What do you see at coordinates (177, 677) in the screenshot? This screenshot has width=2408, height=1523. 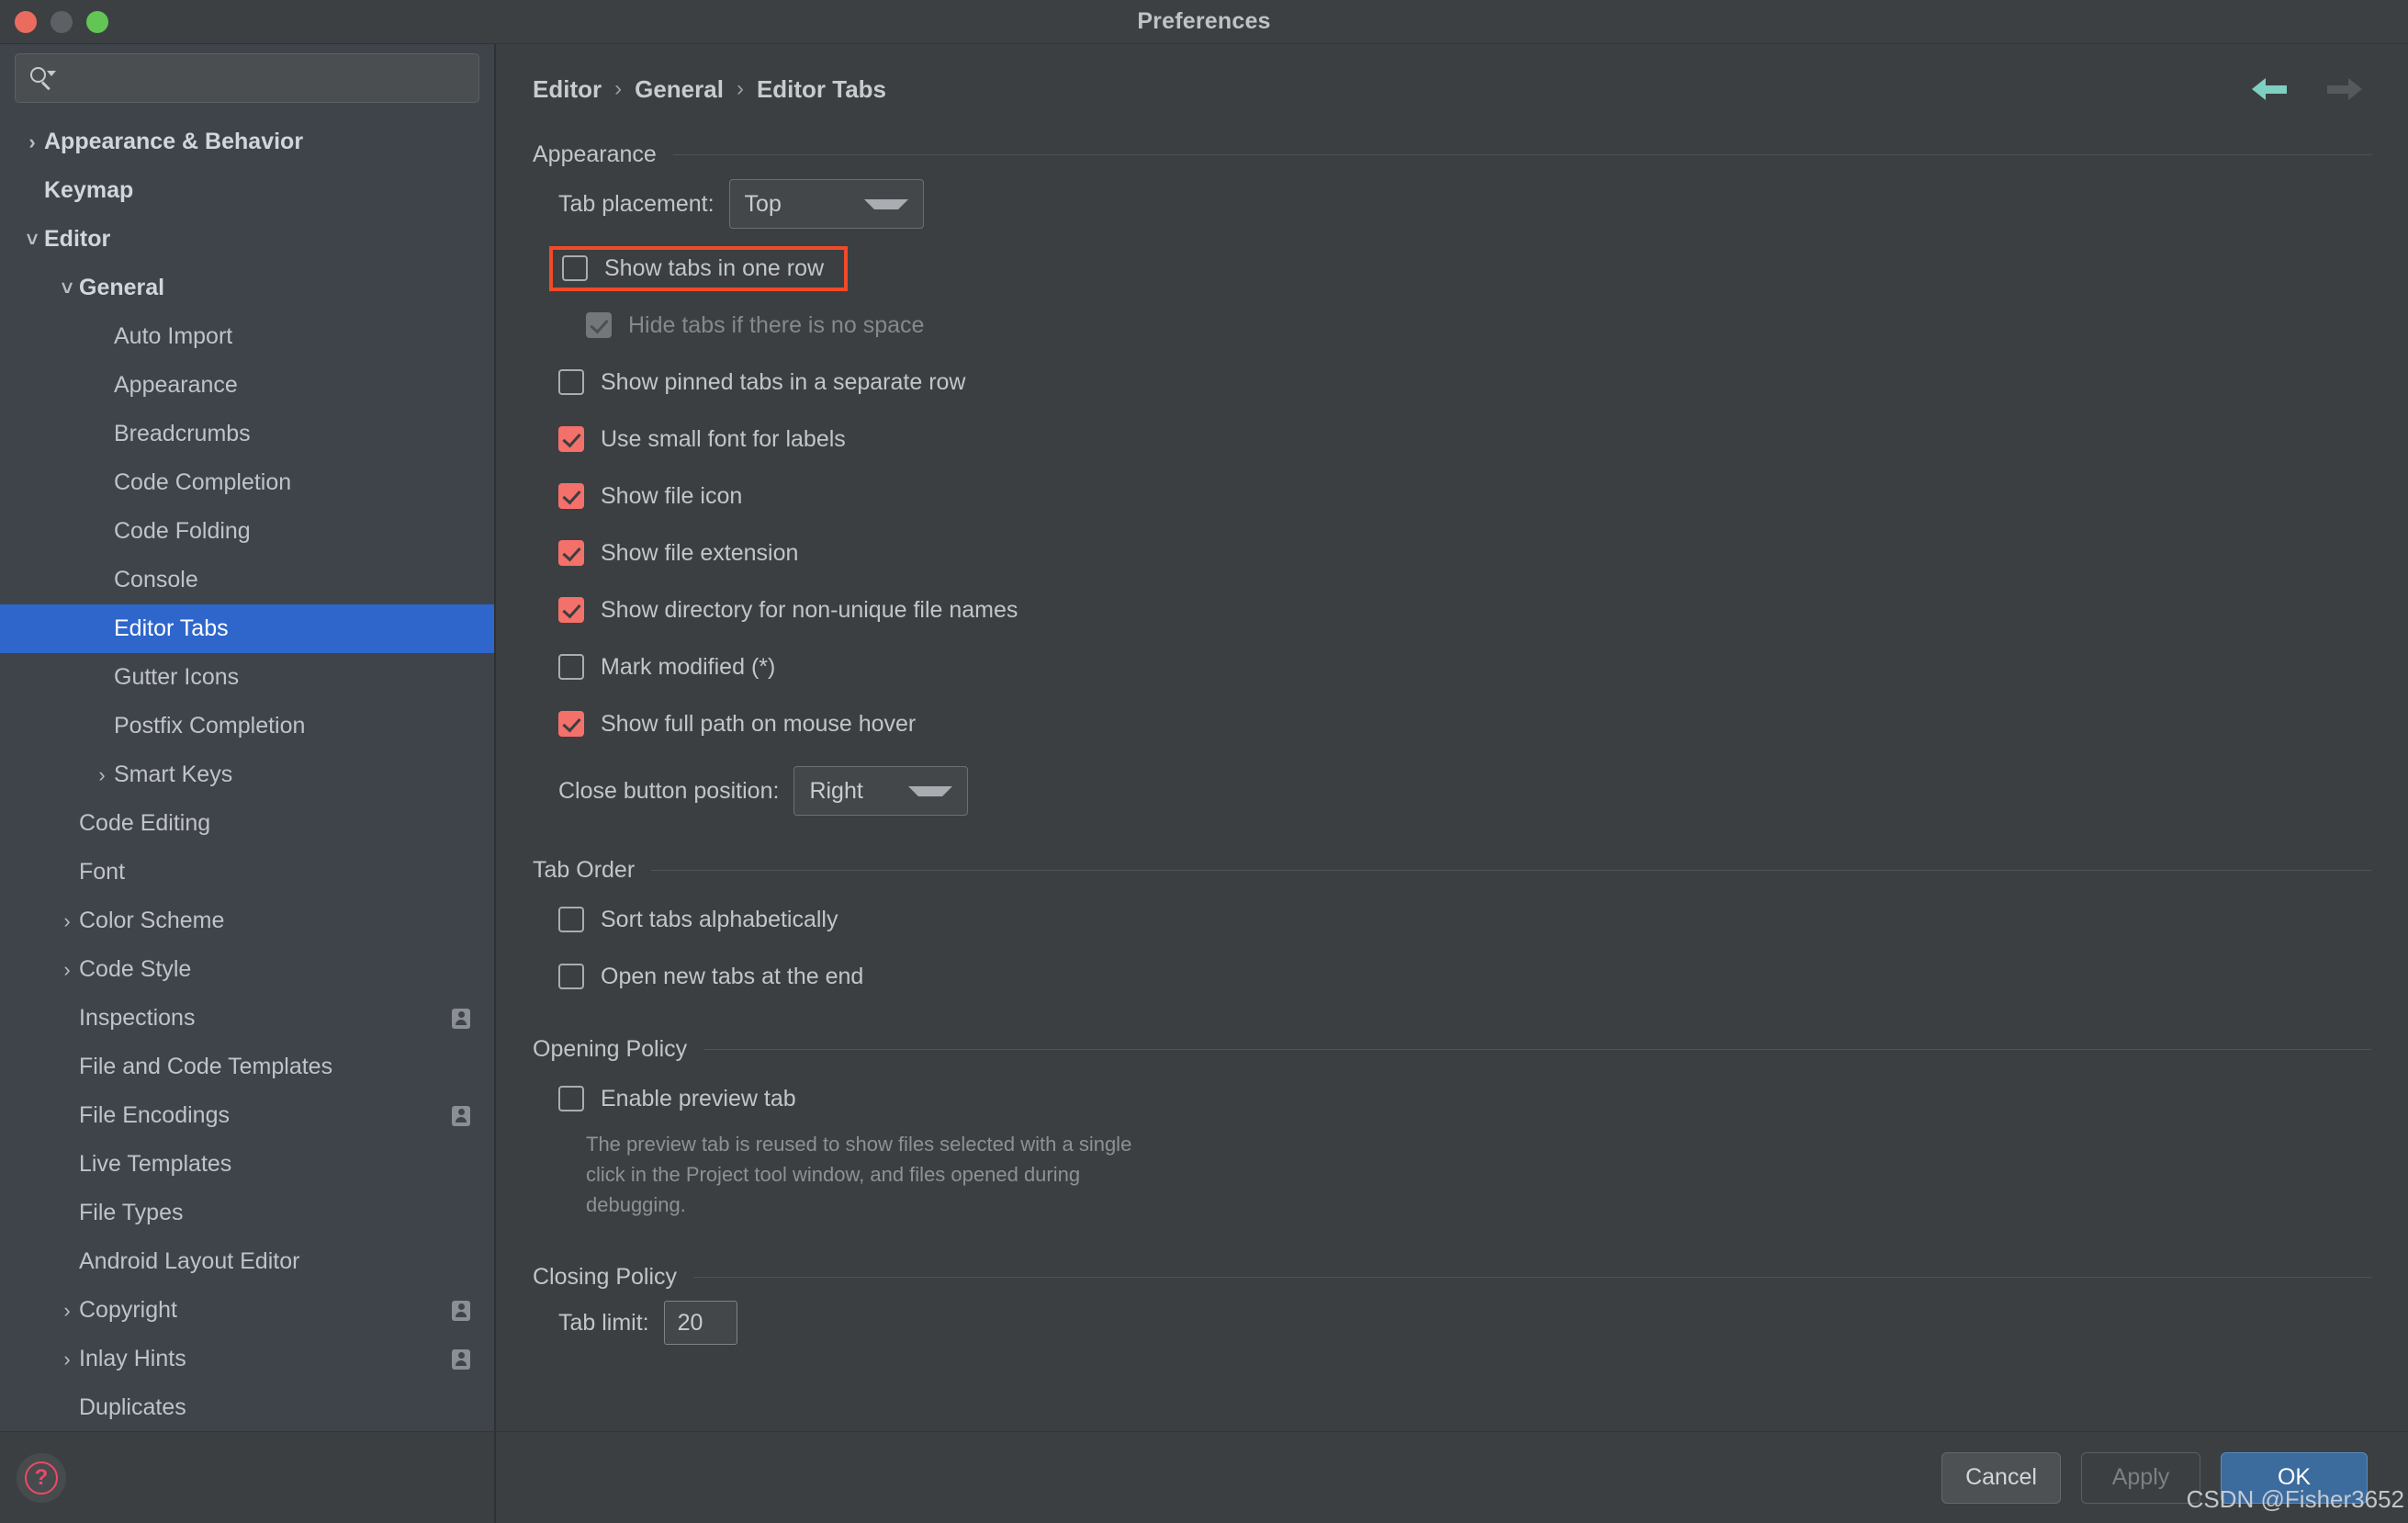 I see `sidebar-item-label: Gutter Icons` at bounding box center [177, 677].